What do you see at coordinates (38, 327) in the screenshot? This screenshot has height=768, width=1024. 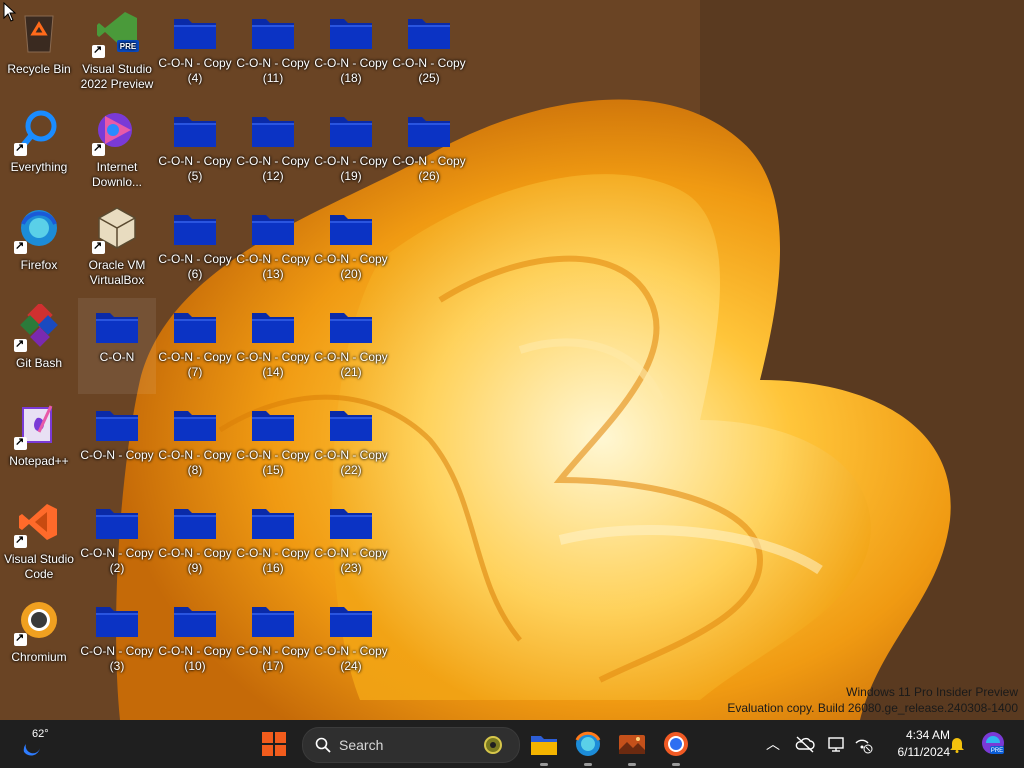 I see `gitbash-icon` at bounding box center [38, 327].